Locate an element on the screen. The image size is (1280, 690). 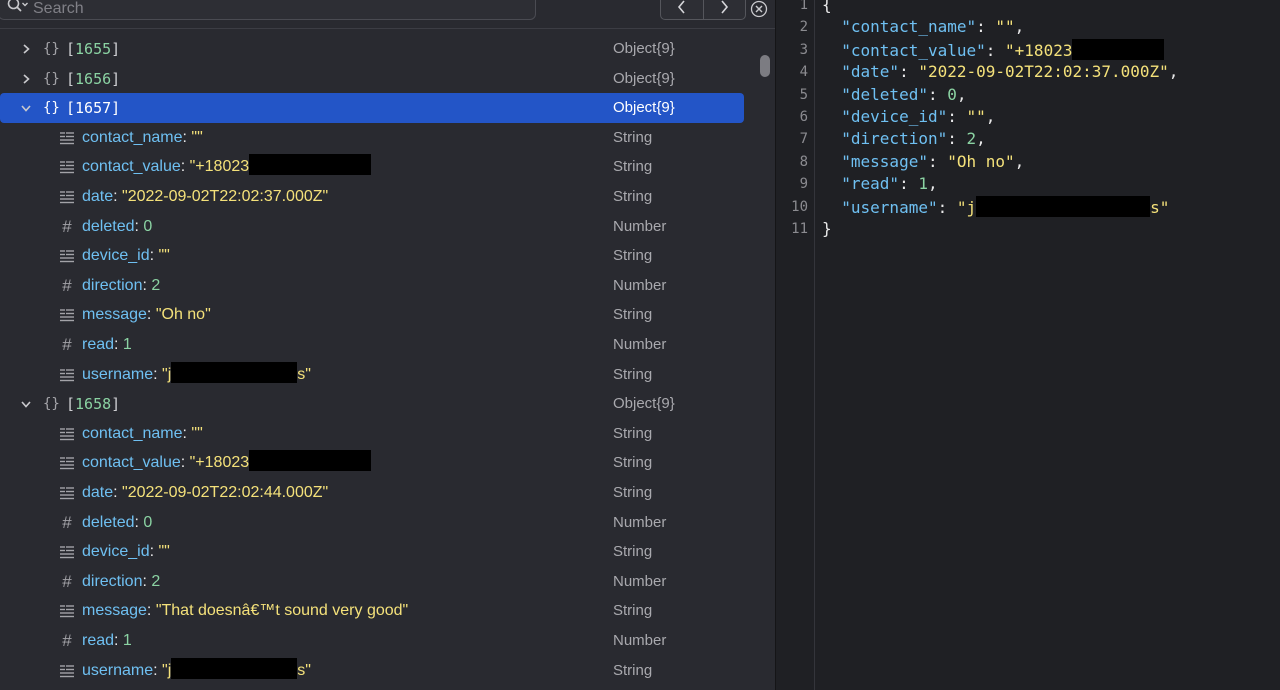
line-number: 6 is located at coordinates (803, 117).